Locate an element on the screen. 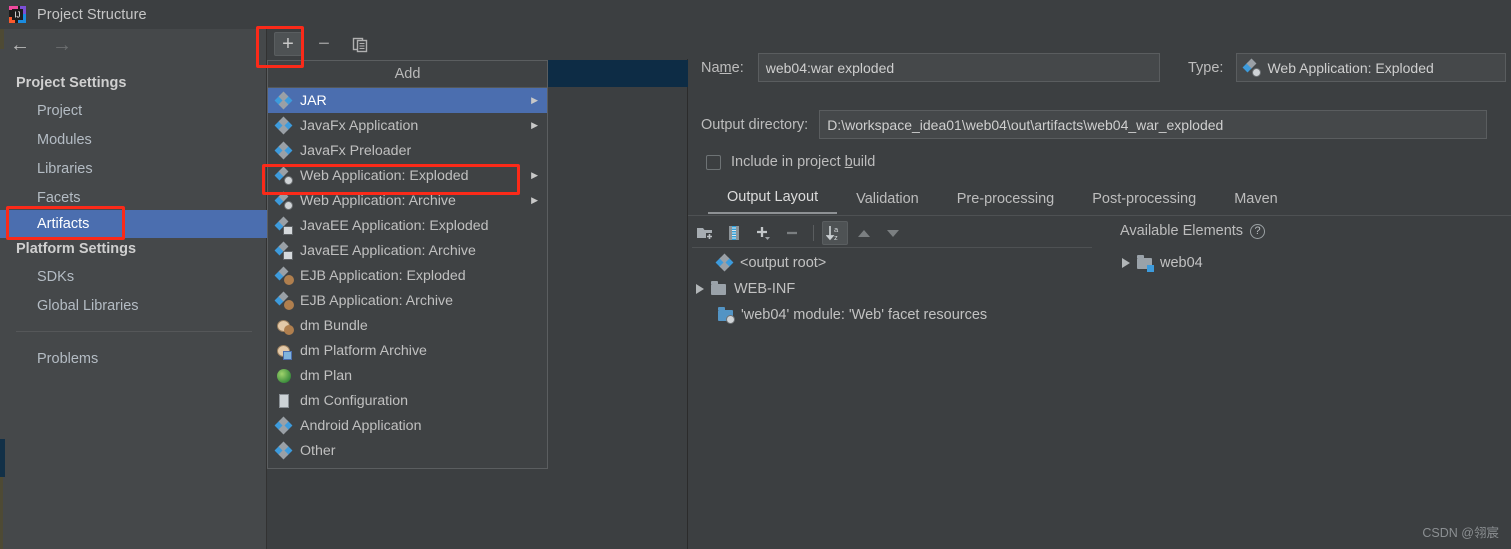  menu-item-dm-platform-archive: dm Platform Archive is located at coordinates (407, 350).